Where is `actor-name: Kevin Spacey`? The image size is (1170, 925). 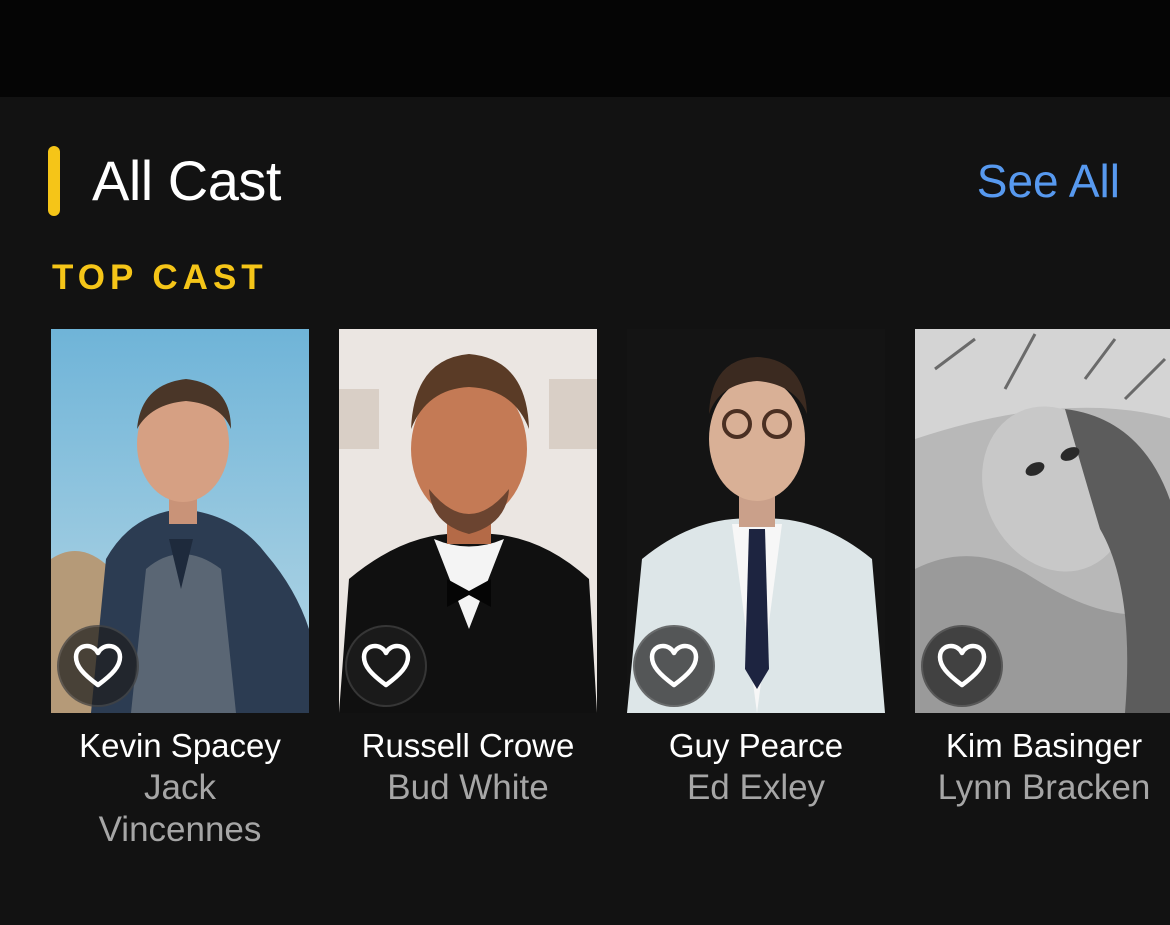 actor-name: Kevin Spacey is located at coordinates (180, 745).